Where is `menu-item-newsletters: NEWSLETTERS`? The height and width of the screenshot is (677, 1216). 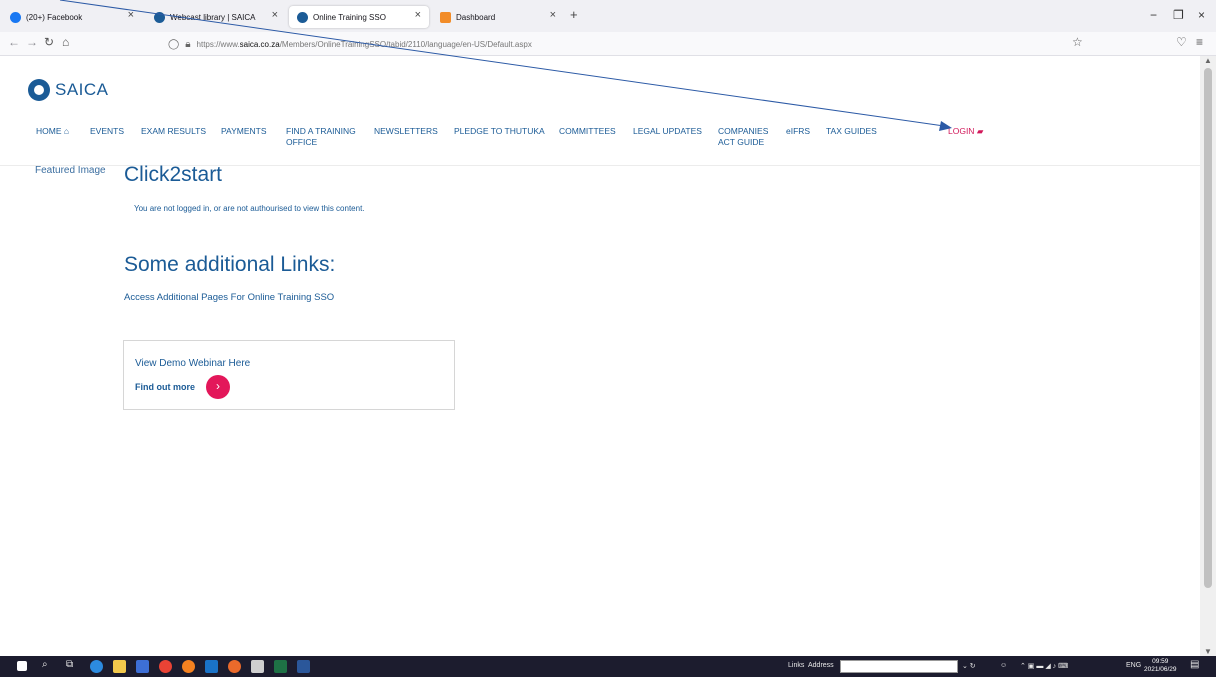
menu-item-newsletters: NEWSLETTERS is located at coordinates (406, 131).